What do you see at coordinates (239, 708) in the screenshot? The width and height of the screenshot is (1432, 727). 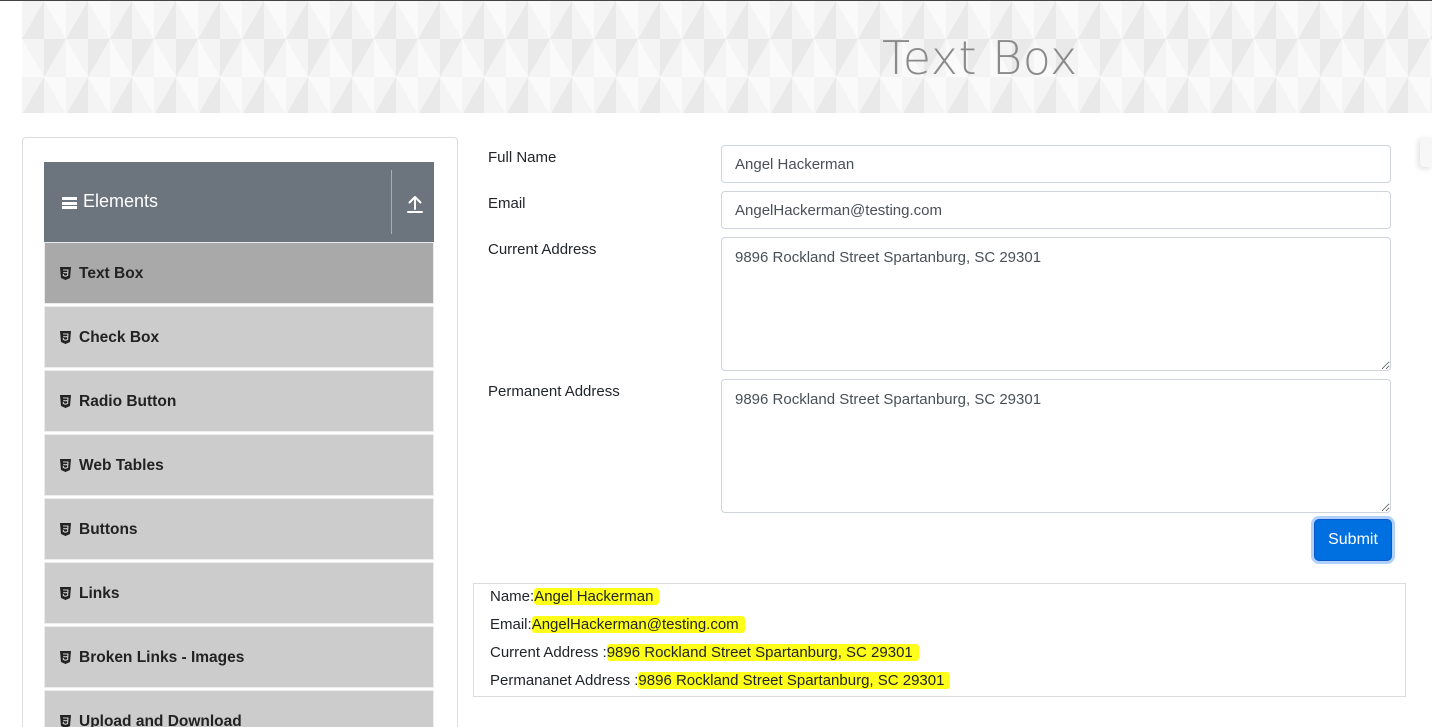 I see `sidebar-item-upload-download: Upload and Download` at bounding box center [239, 708].